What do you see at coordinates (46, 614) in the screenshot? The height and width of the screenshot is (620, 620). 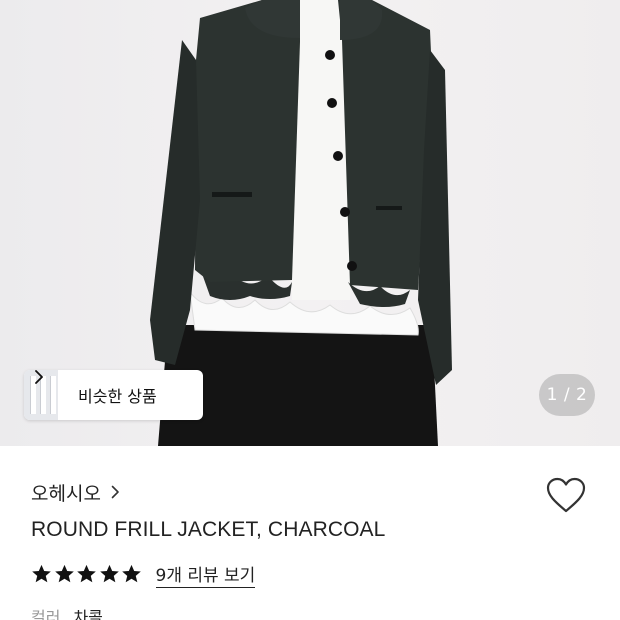 I see `color-label: 컬러` at bounding box center [46, 614].